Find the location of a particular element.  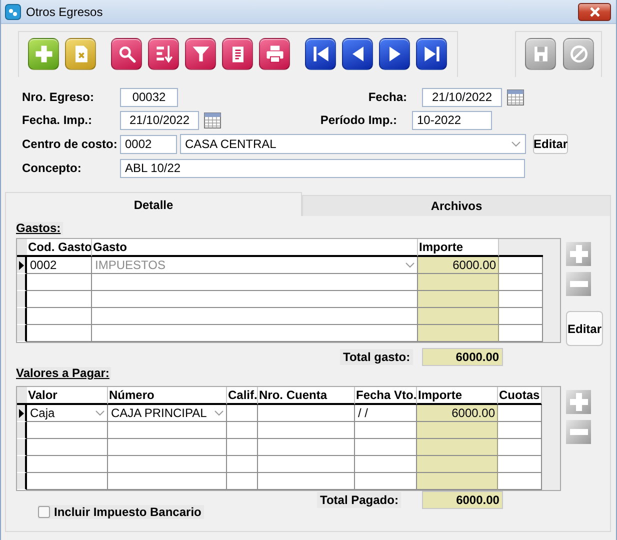

field-label: Nro. Egreso: is located at coordinates (59, 97).